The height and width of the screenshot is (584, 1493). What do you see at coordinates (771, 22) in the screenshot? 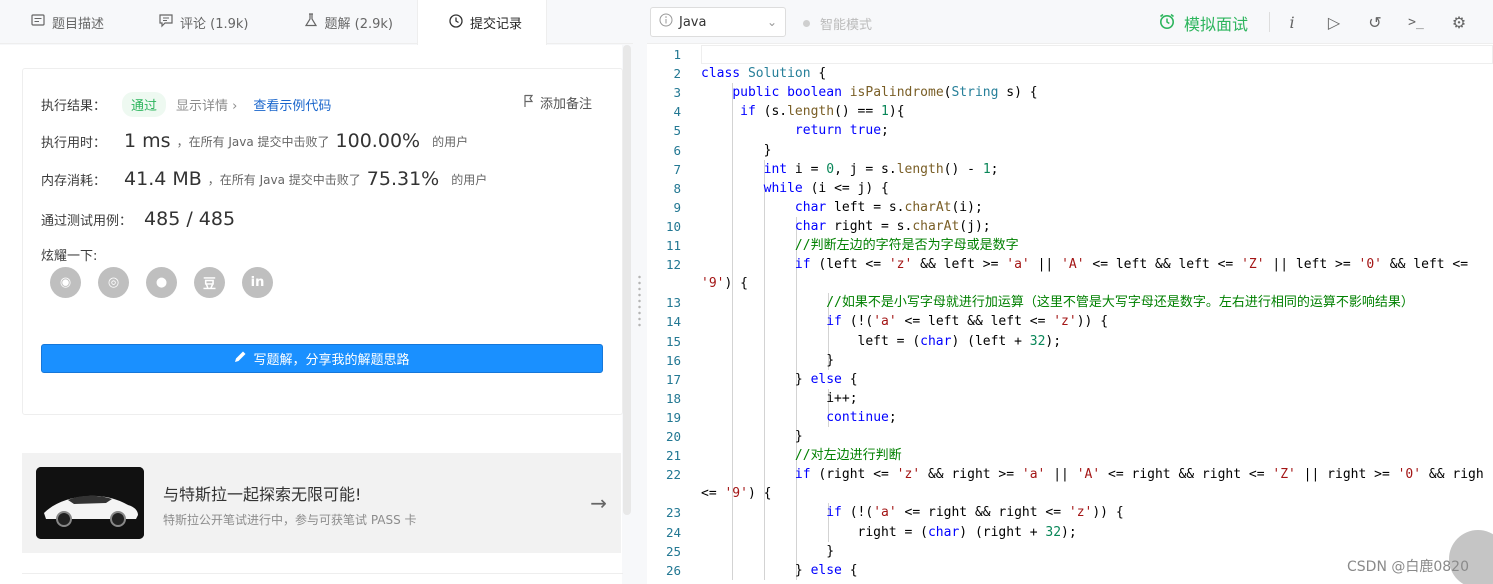
I see `chevron-down-icon: ⌄` at bounding box center [771, 22].